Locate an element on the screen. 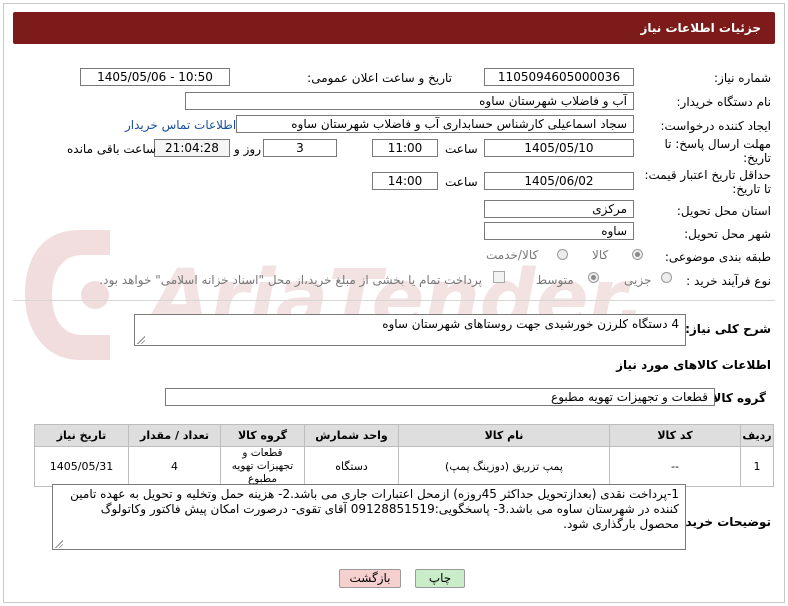  validity-time-label: ساعت is located at coordinates (461, 182).